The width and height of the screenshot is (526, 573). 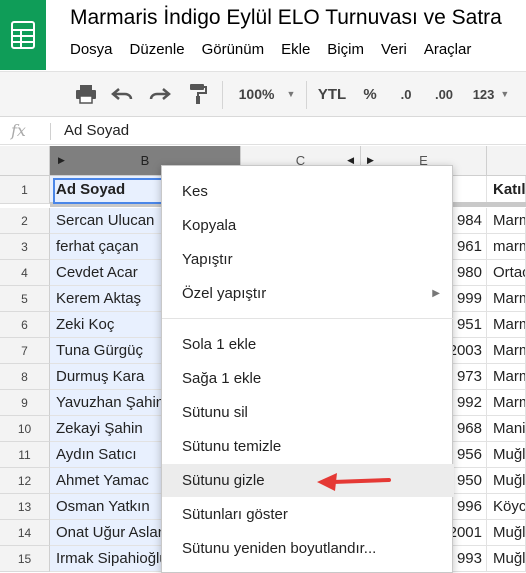 I want to click on more-formats-label: 123, so click(x=483, y=94).